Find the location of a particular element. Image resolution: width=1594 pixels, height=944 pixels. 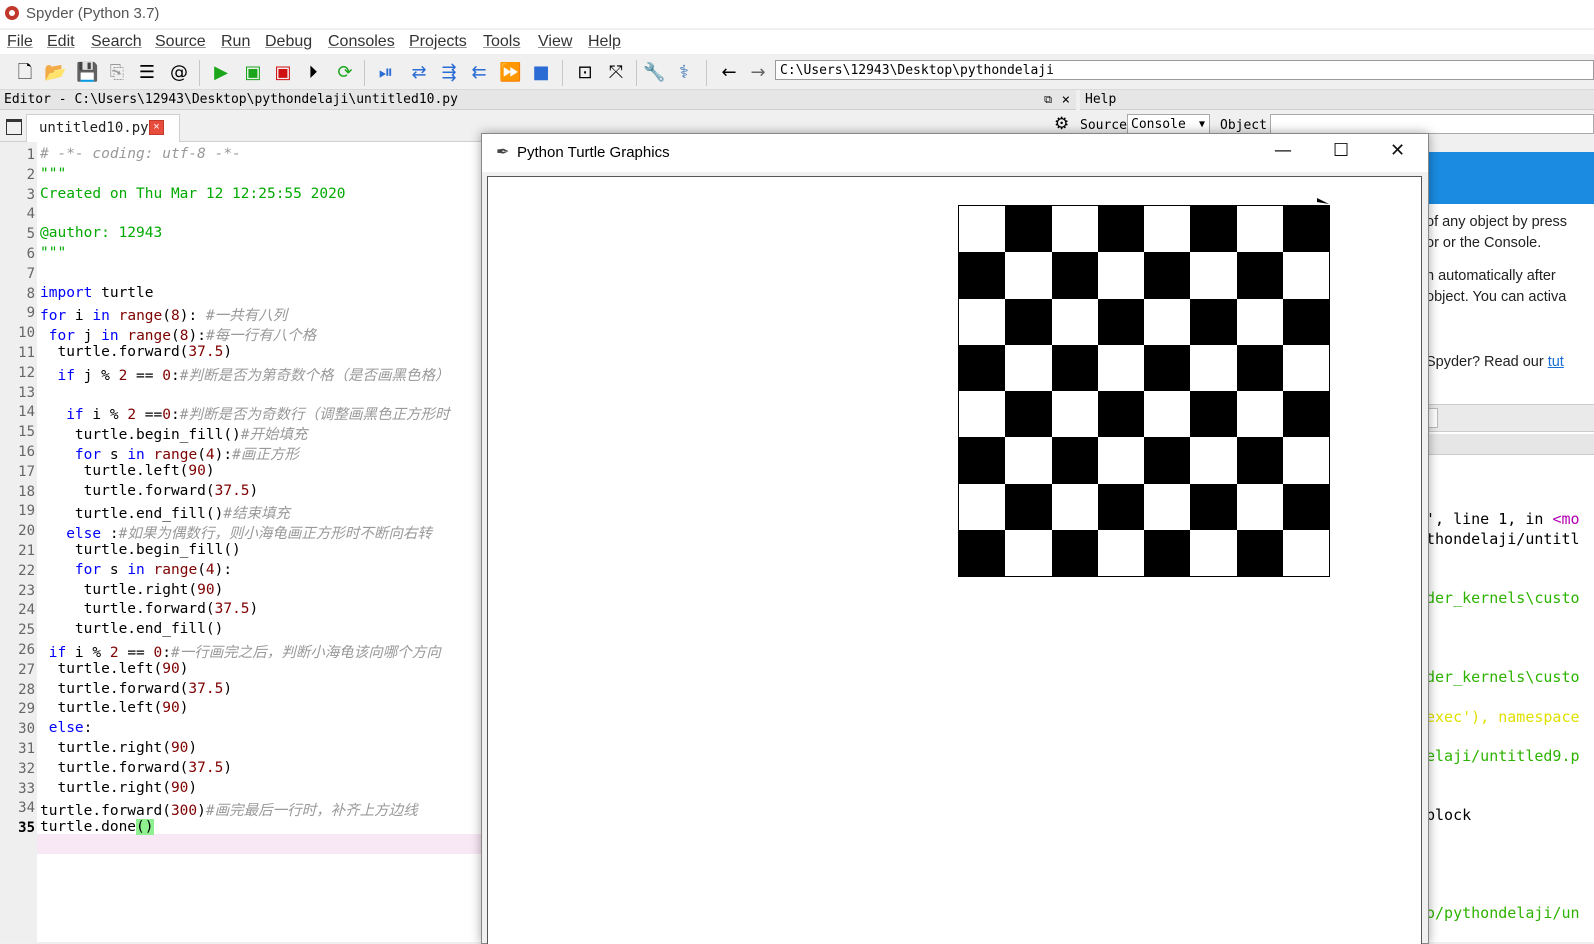

line-number: 30 is located at coordinates (26, 729).